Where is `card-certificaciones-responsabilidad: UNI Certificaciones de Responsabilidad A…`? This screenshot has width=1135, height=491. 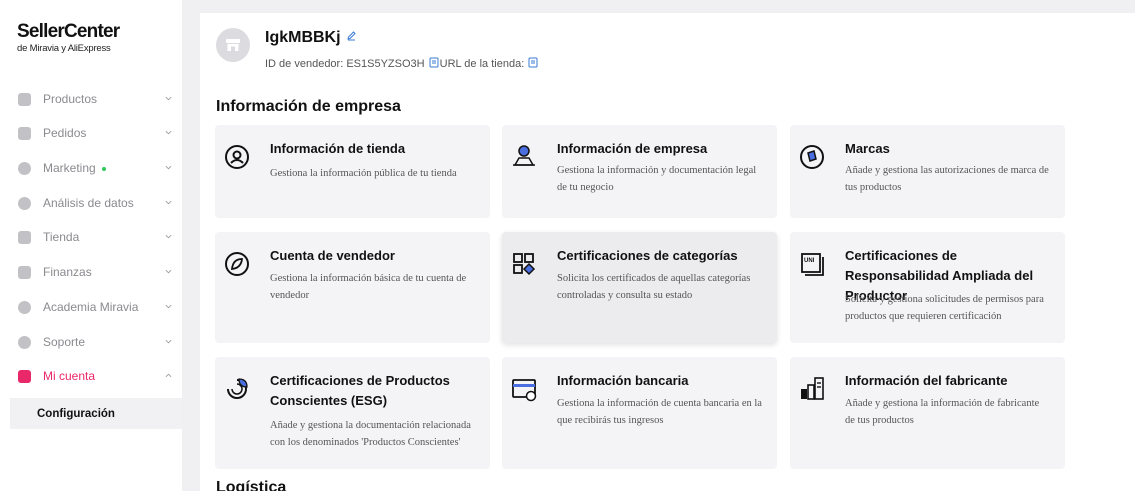
card-certificaciones-responsabilidad: UNI Certificaciones de Responsabilidad A… is located at coordinates (927, 287).